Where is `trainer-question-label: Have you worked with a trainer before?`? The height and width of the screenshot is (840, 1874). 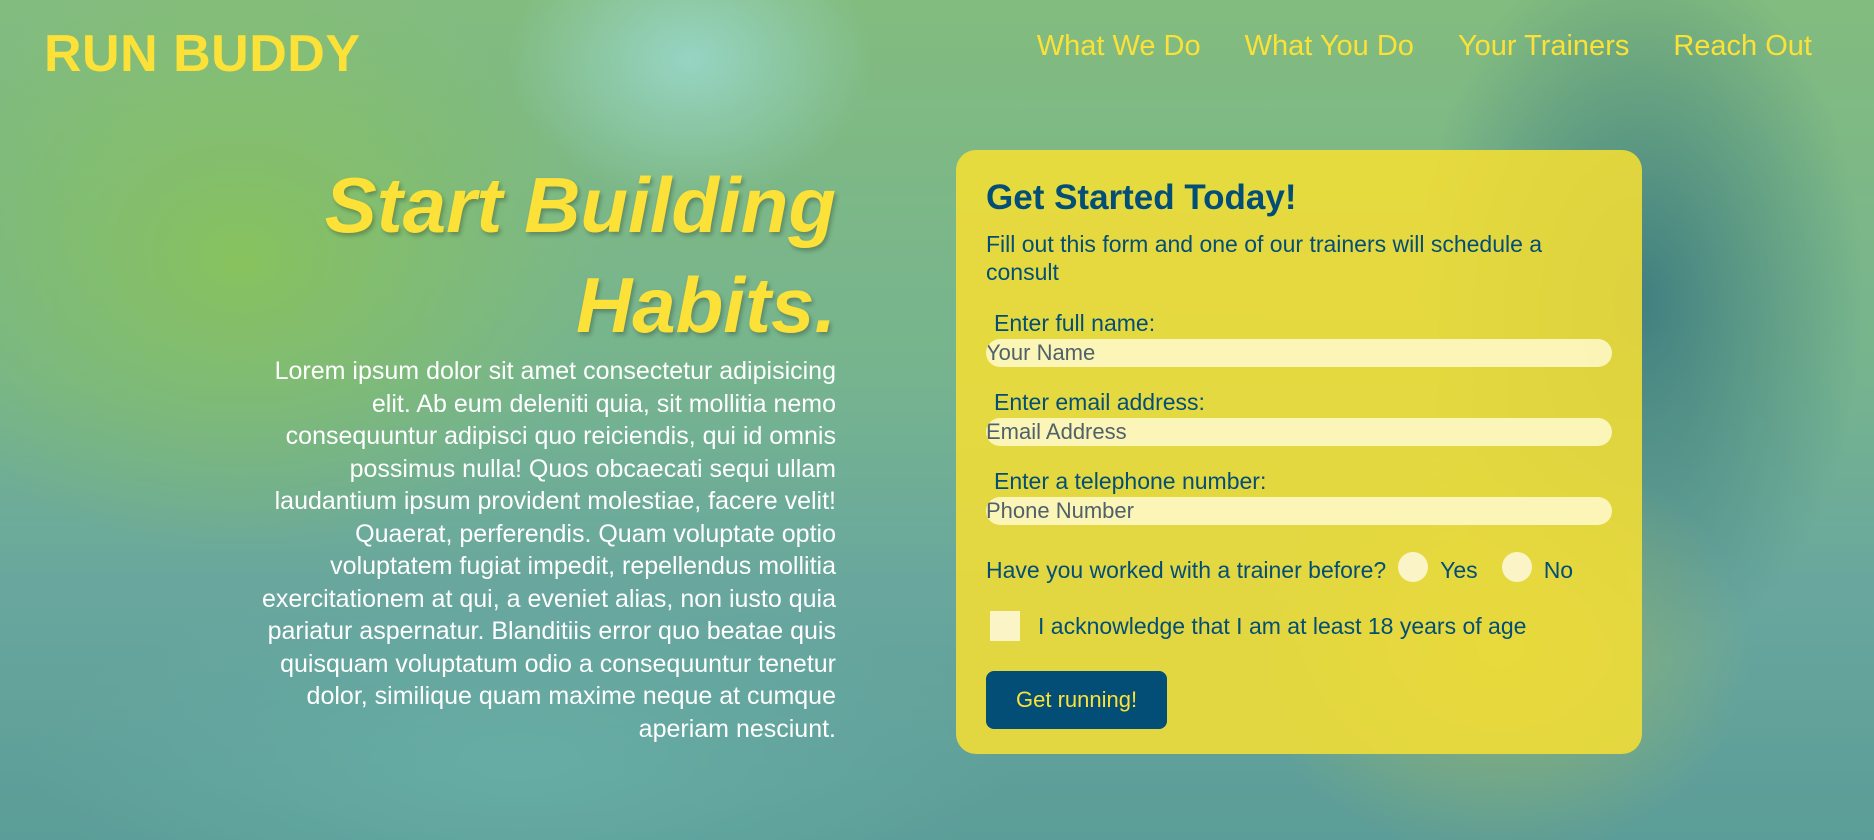 trainer-question-label: Have you worked with a trainer before? is located at coordinates (1186, 569).